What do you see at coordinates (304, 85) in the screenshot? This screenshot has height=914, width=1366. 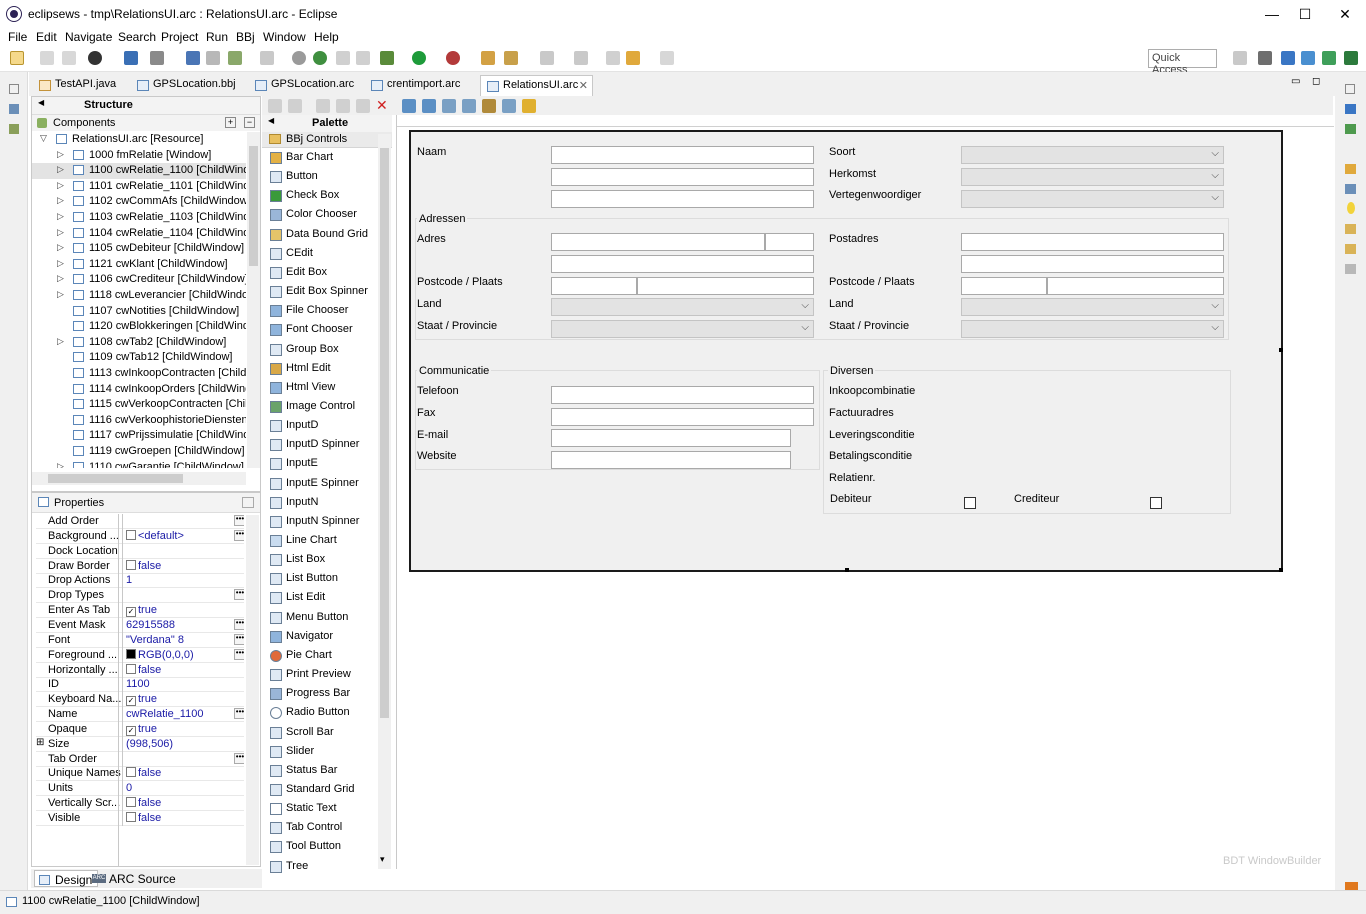 I see `tab-gpslocation-arc: GPSLocation.arc` at bounding box center [304, 85].